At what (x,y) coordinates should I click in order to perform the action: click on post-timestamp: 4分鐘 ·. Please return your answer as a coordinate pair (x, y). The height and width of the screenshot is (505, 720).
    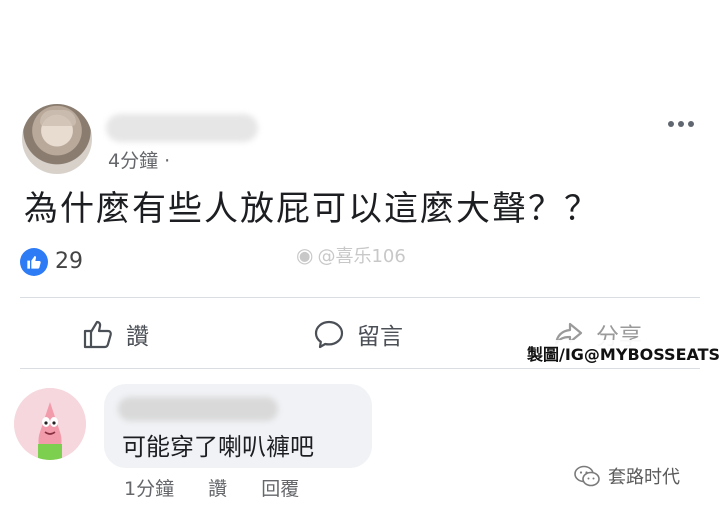
    Looking at the image, I should click on (139, 159).